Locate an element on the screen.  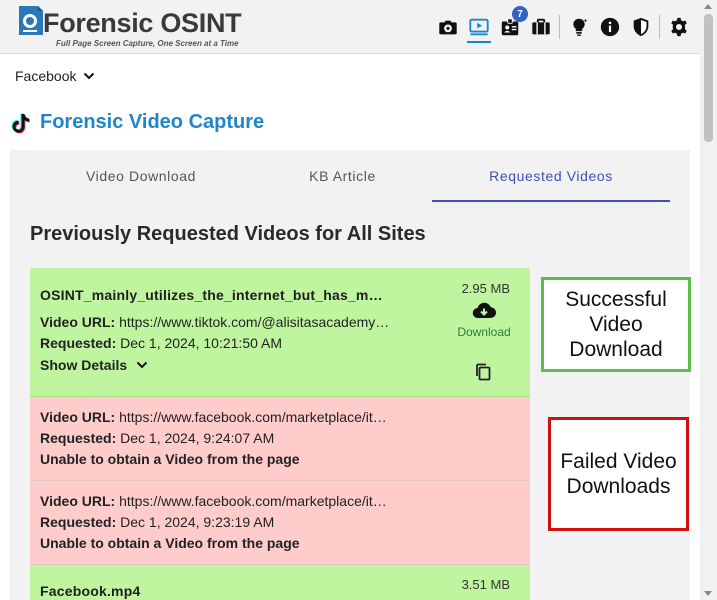
requested-value: Dec 1, 2024, 9:23:19 AM is located at coordinates (197, 522).